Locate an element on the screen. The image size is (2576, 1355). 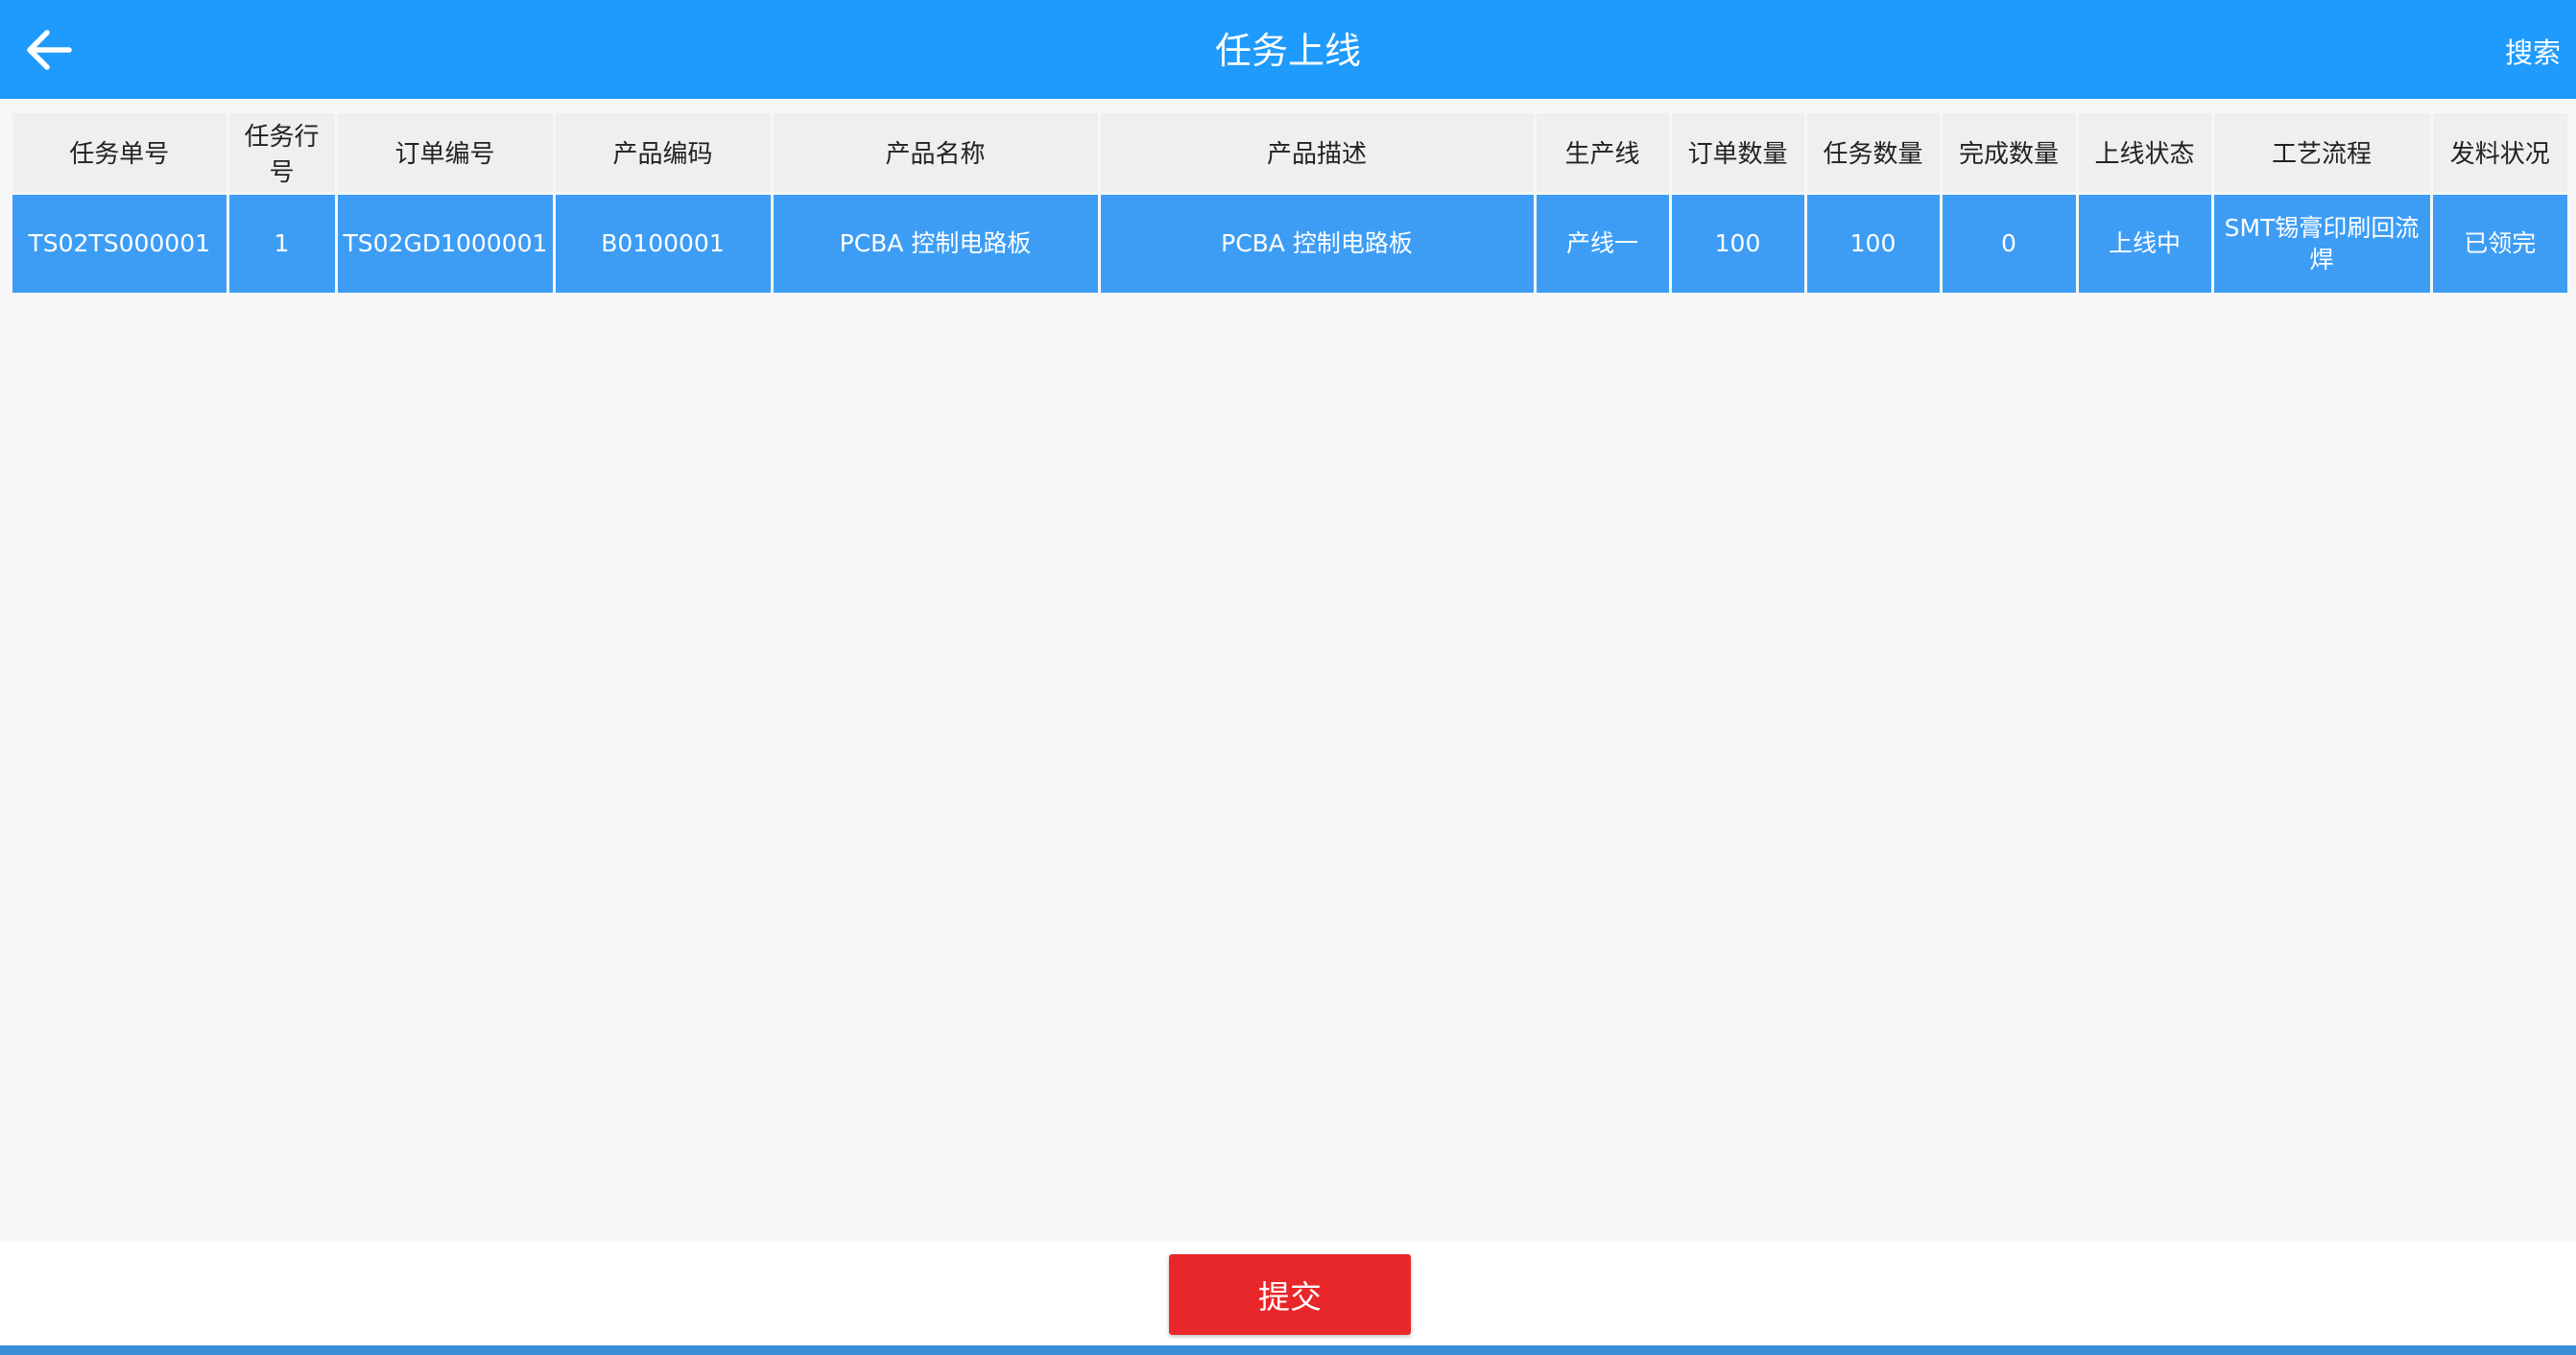
column-header: 发料状况 is located at coordinates (2499, 153).